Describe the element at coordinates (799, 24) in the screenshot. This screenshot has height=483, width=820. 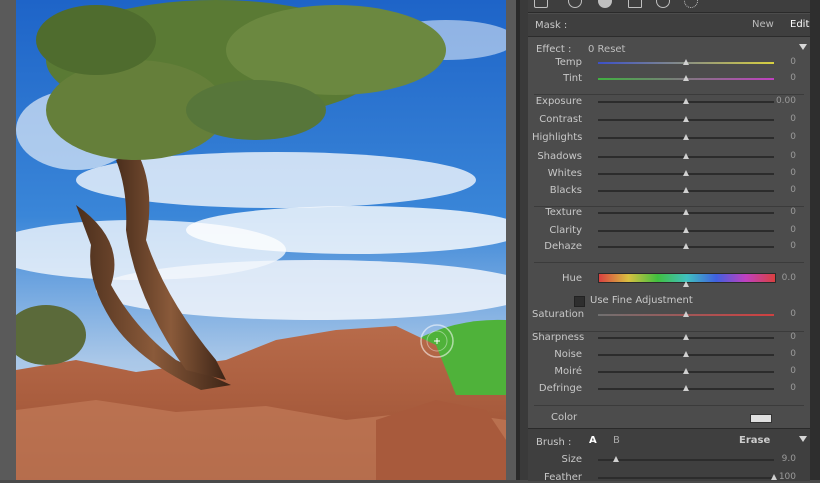
I see `mask-edit-button: Edit` at that location.